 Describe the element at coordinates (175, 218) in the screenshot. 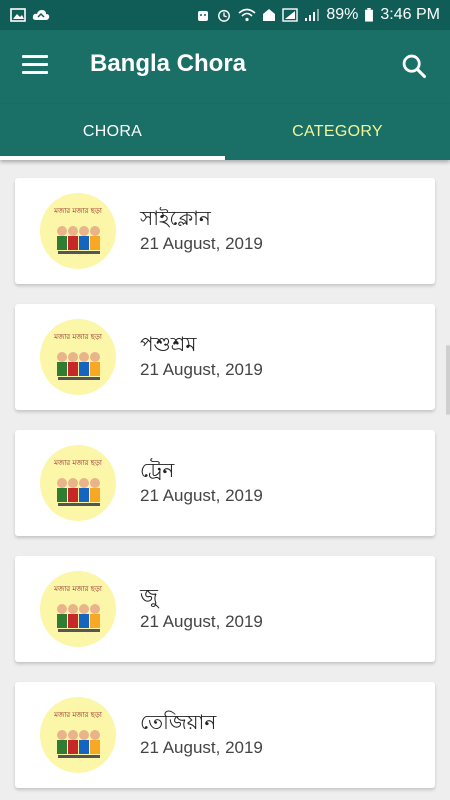

I see `chora-title: সাইক্লোন` at that location.